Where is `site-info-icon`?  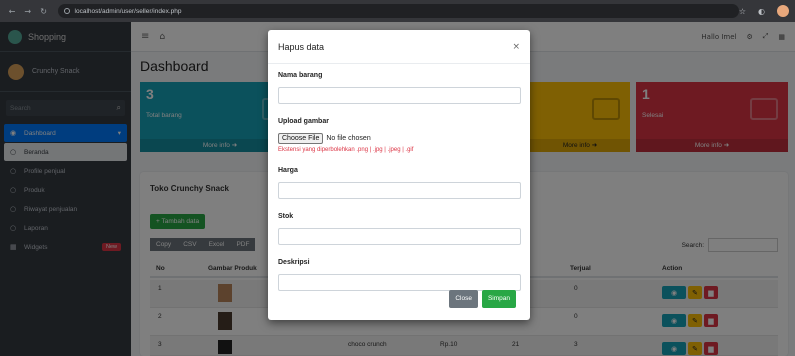
site-info-icon is located at coordinates (66, 11).